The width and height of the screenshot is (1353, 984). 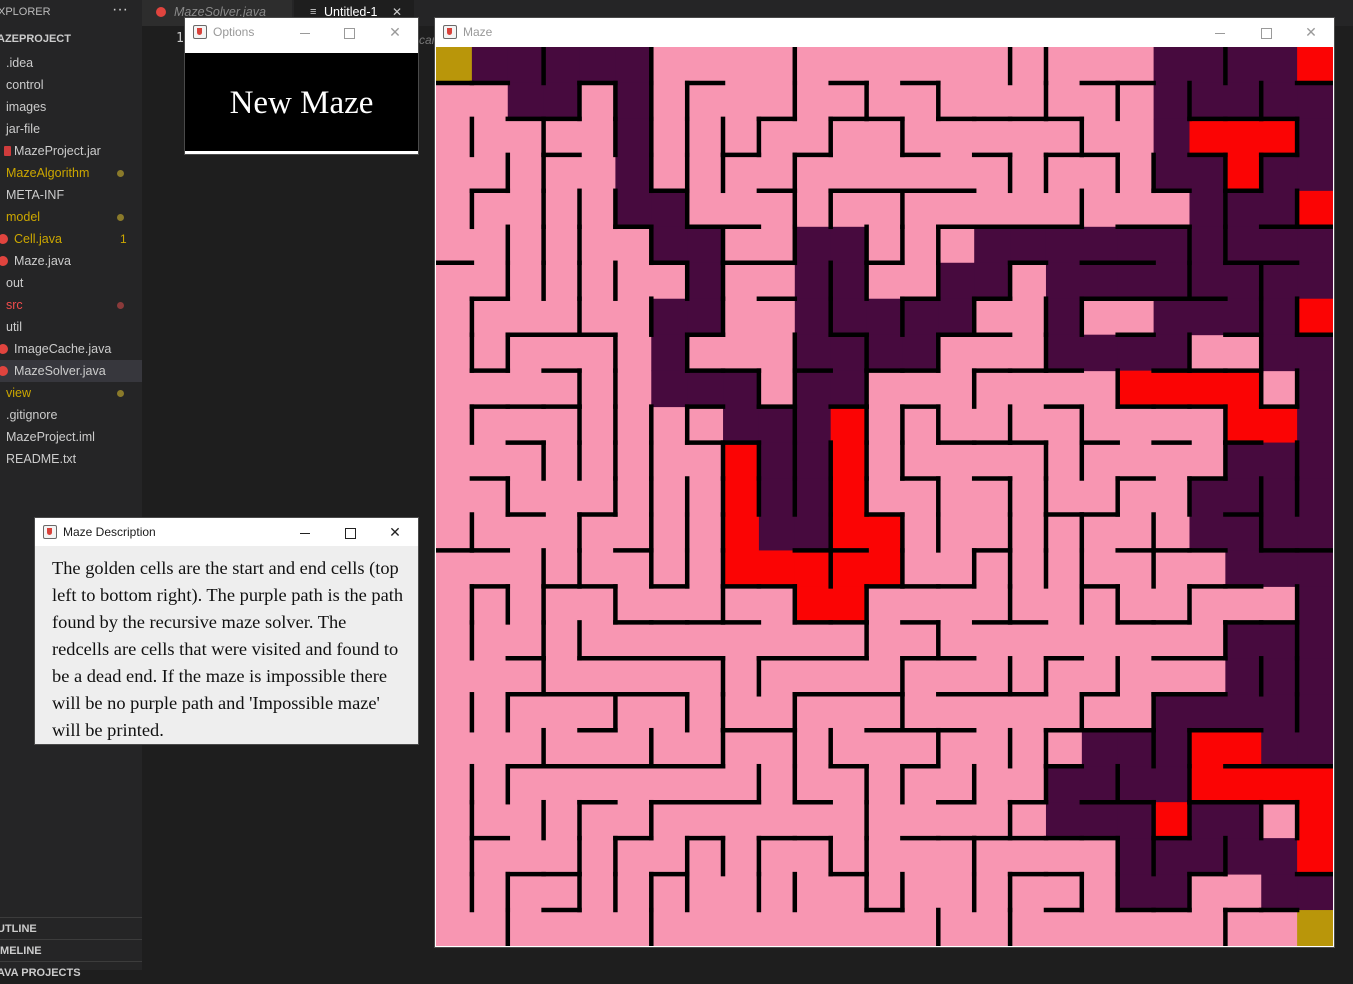 What do you see at coordinates (71, 217) in the screenshot?
I see `tree-item: model` at bounding box center [71, 217].